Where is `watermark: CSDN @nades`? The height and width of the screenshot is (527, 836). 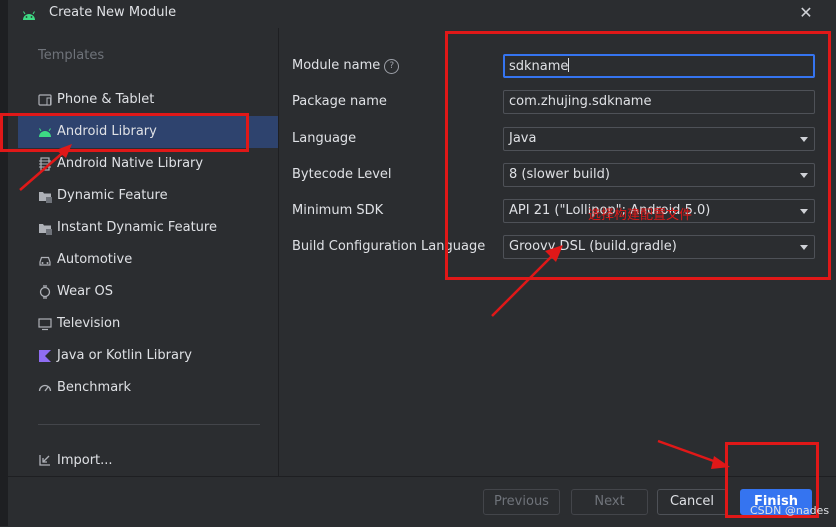 watermark: CSDN @nades is located at coordinates (790, 510).